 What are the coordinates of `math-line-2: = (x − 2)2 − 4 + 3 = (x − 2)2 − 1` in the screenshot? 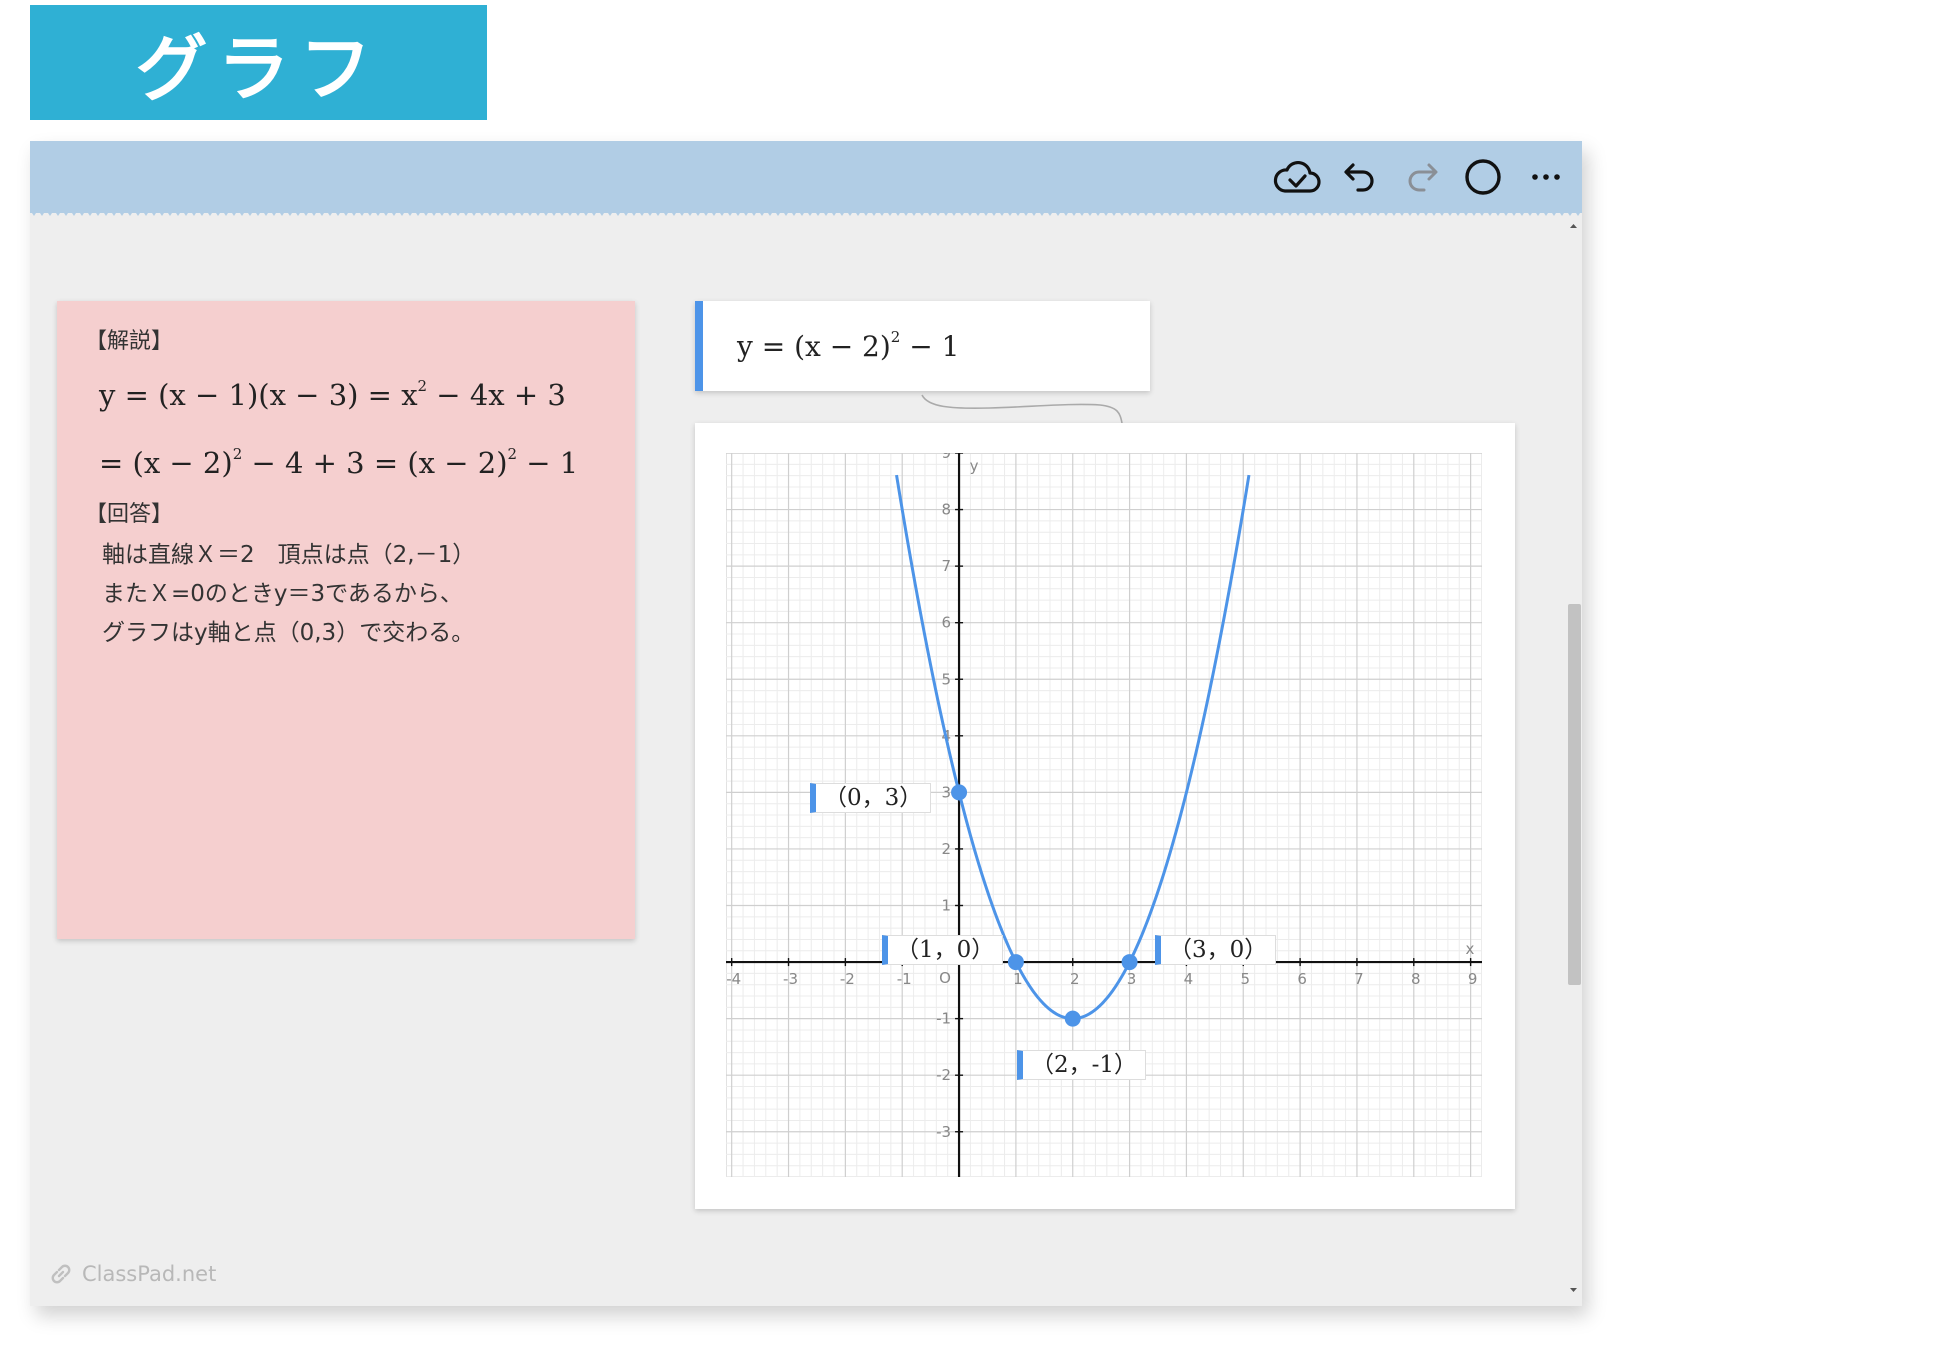 It's located at (339, 462).